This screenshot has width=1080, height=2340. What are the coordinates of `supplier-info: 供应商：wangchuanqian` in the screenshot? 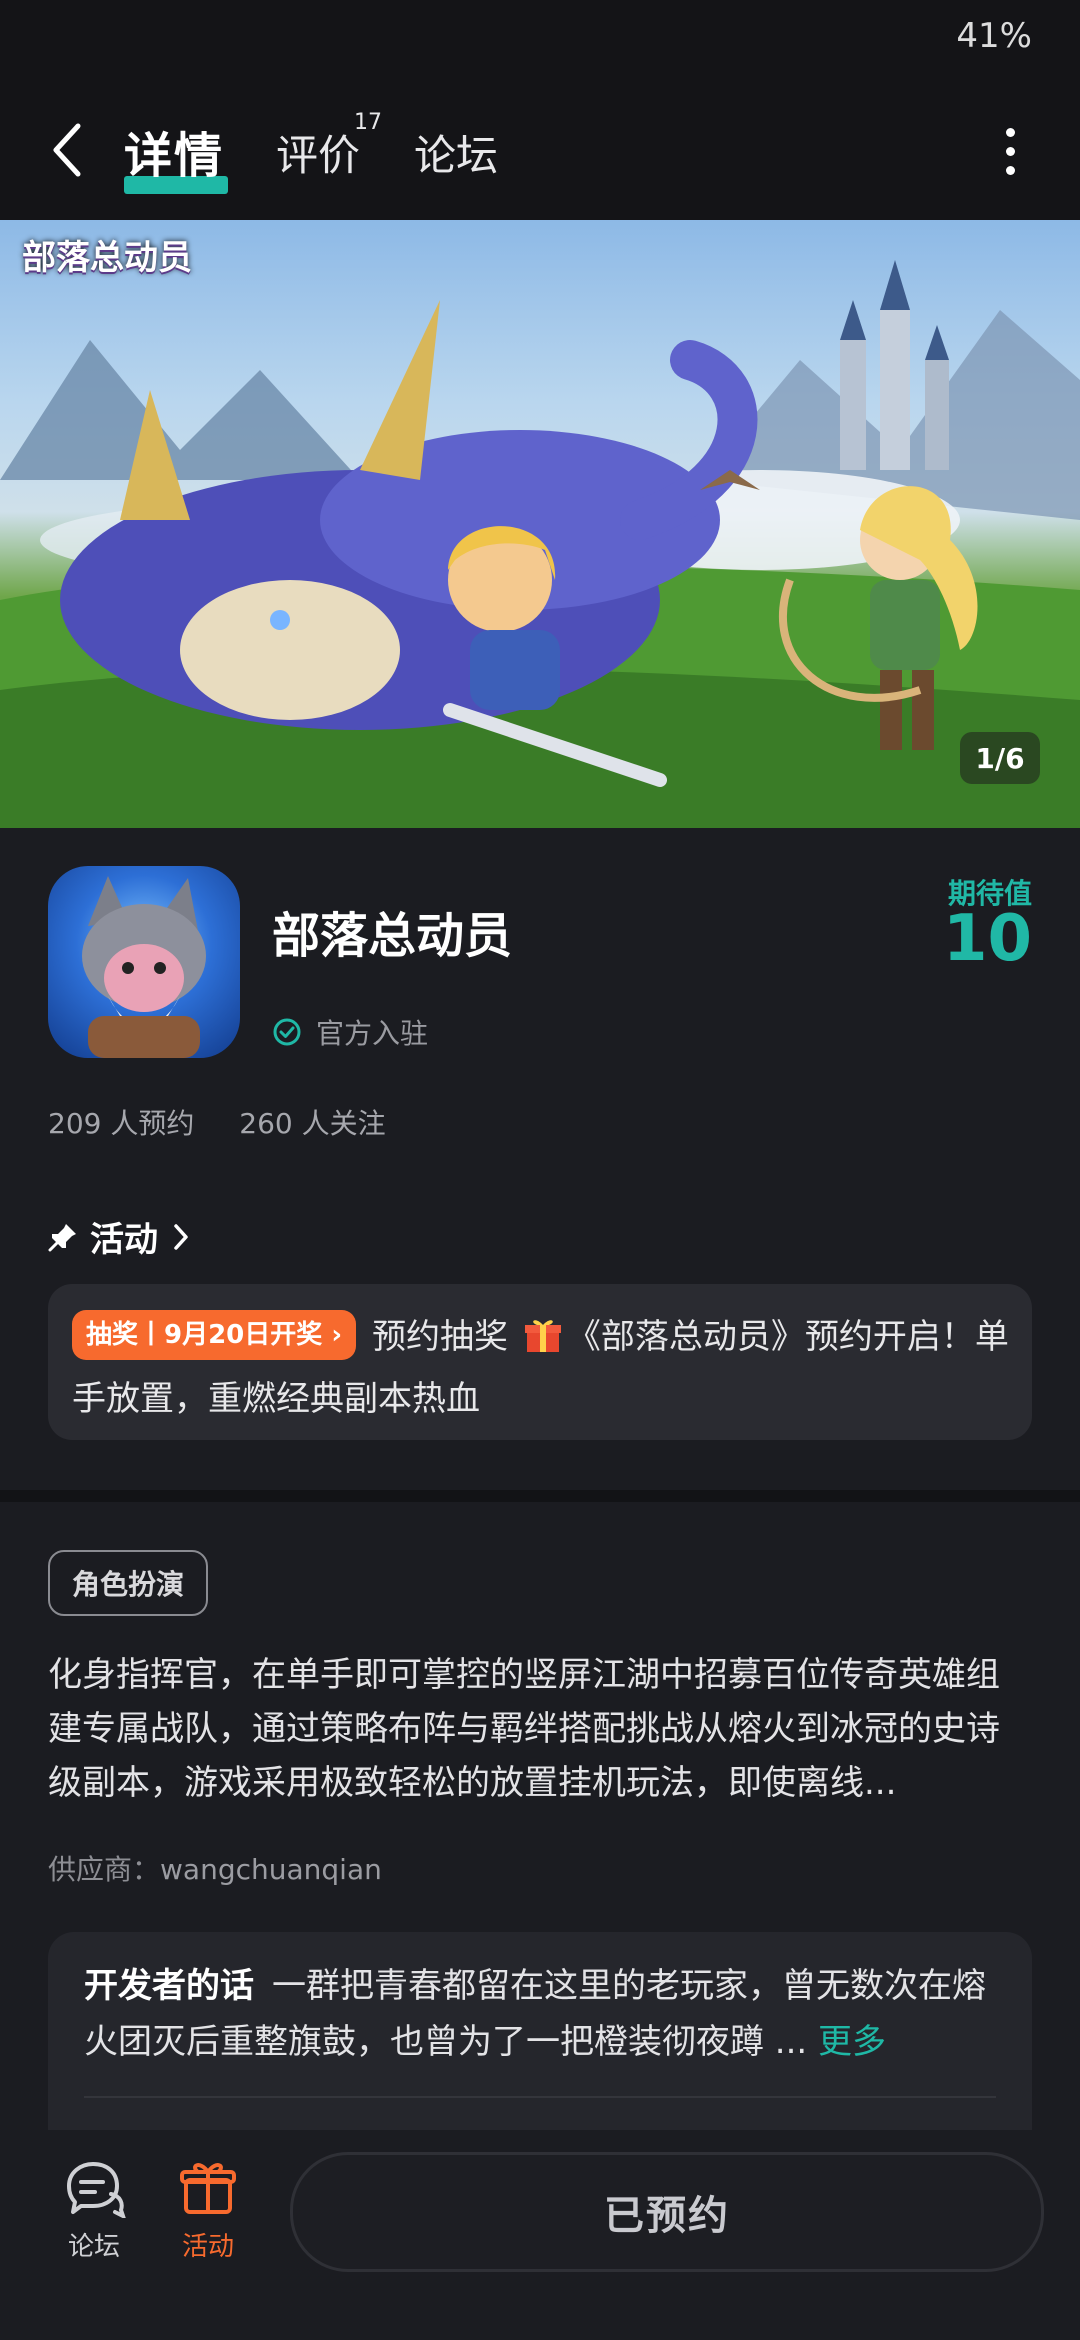 It's located at (215, 1868).